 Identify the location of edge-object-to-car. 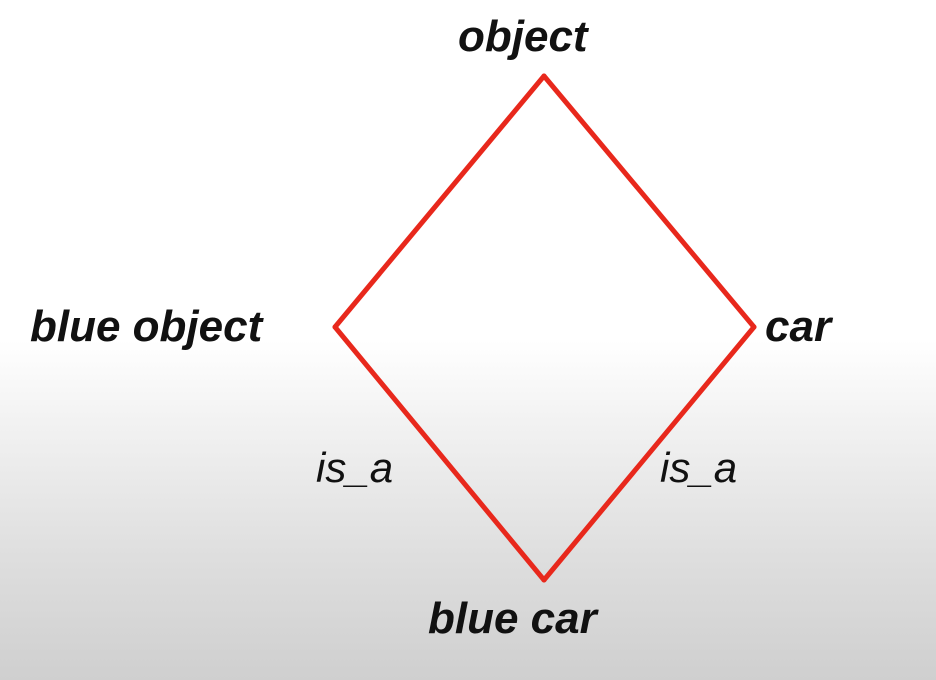
(649, 201).